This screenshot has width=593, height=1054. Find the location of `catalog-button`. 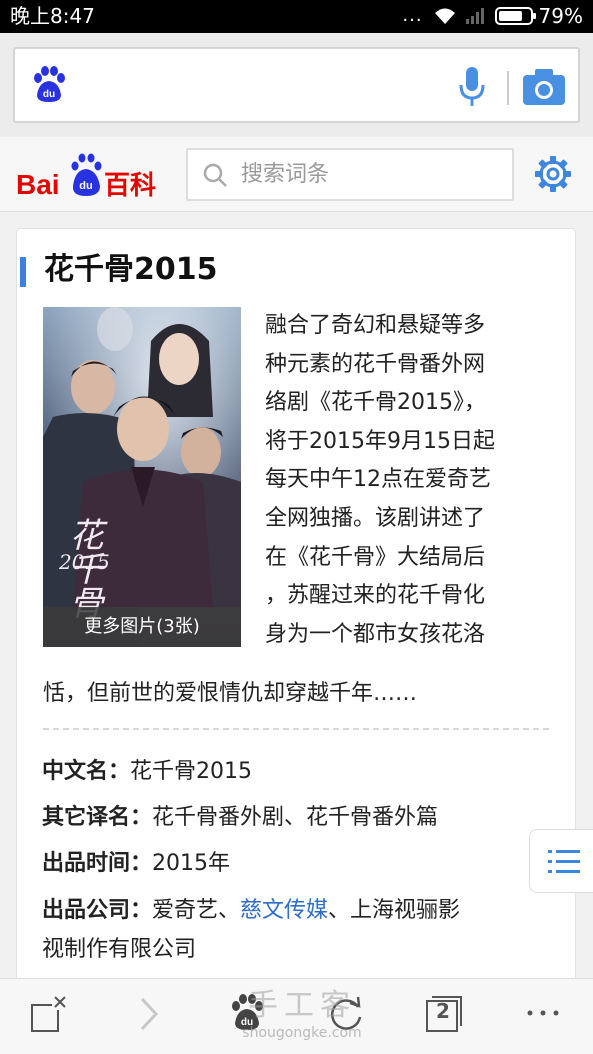

catalog-button is located at coordinates (561, 861).